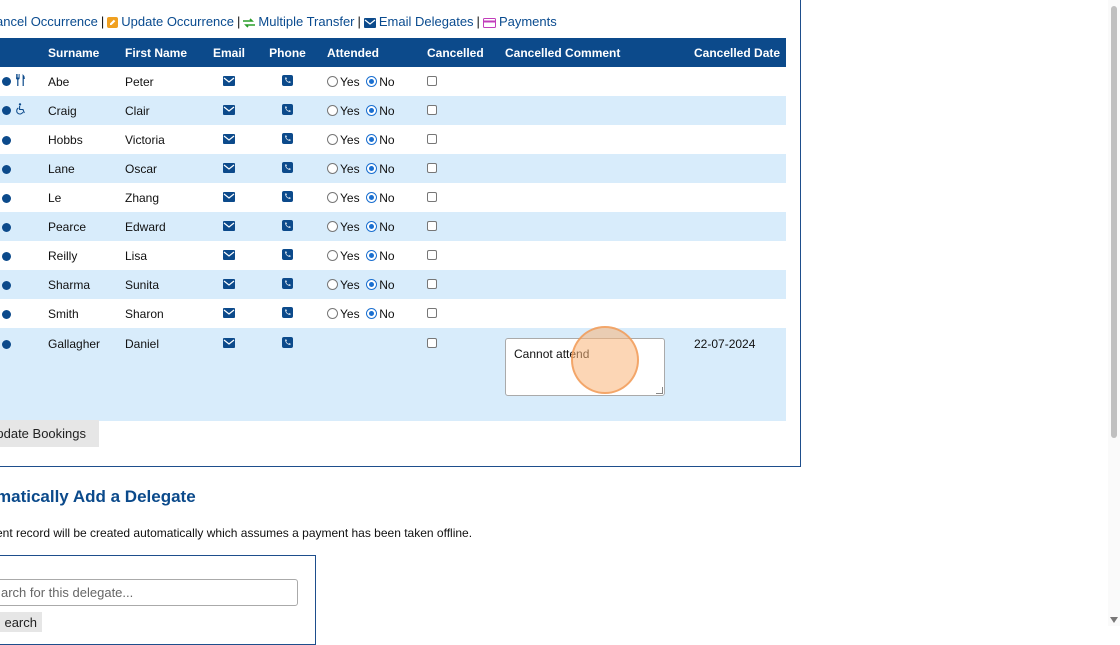  I want to click on col-header-first-name: First Name, so click(159, 52).